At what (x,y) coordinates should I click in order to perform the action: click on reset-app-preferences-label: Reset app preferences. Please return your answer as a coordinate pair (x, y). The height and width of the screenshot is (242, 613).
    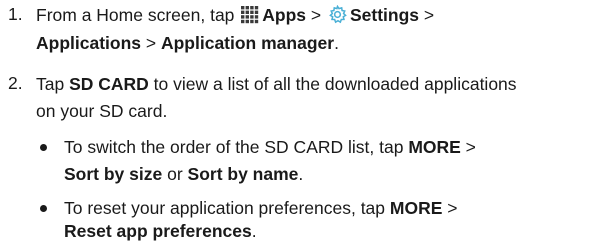
    Looking at the image, I should click on (158, 231).